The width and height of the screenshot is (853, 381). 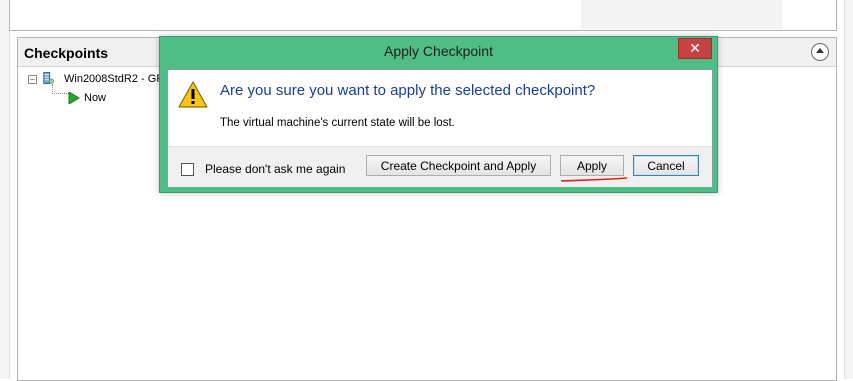 I want to click on top-panel, so click(x=423, y=15).